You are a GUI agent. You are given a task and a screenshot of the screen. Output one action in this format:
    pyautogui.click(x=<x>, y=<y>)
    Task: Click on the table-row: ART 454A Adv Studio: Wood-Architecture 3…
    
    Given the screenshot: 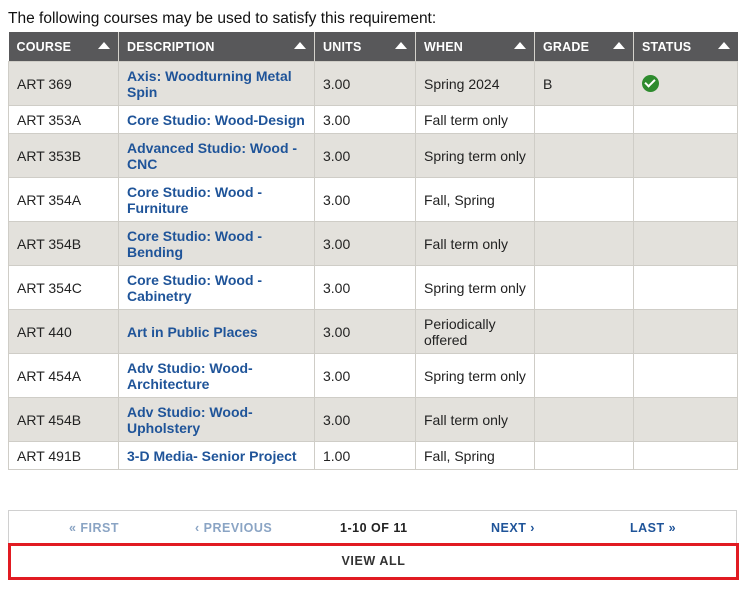 What is the action you would take?
    pyautogui.click(x=373, y=375)
    